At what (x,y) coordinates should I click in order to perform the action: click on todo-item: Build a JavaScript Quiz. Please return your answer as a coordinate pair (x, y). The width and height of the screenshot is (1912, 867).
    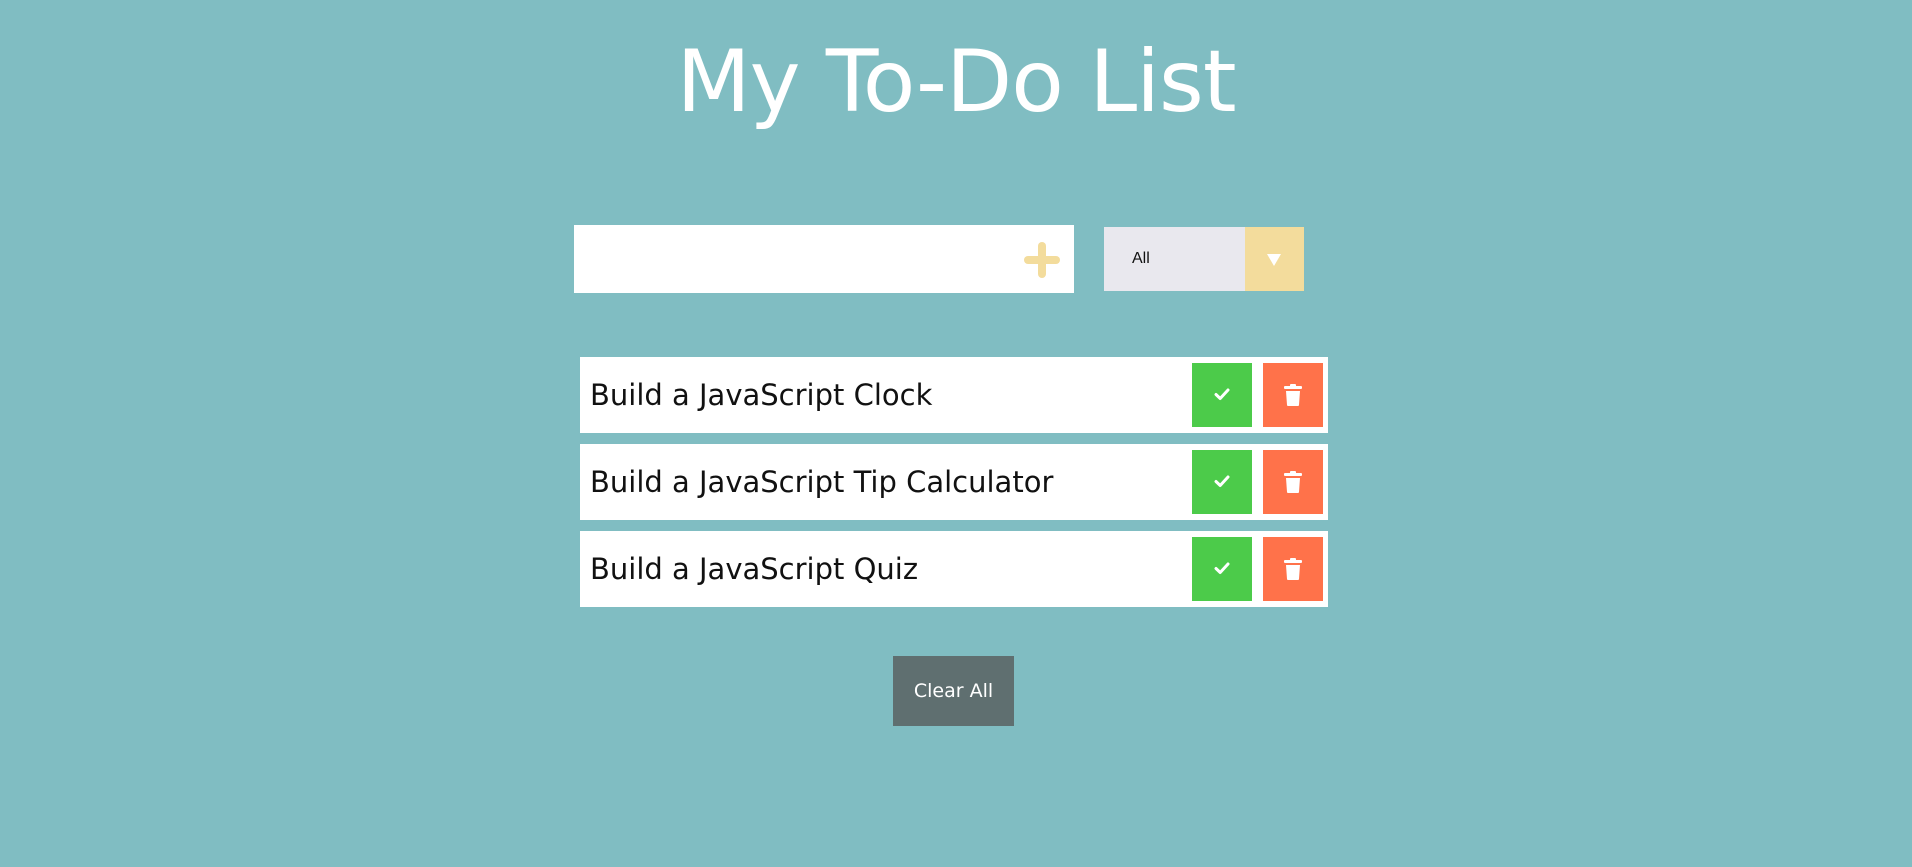
    Looking at the image, I should click on (954, 569).